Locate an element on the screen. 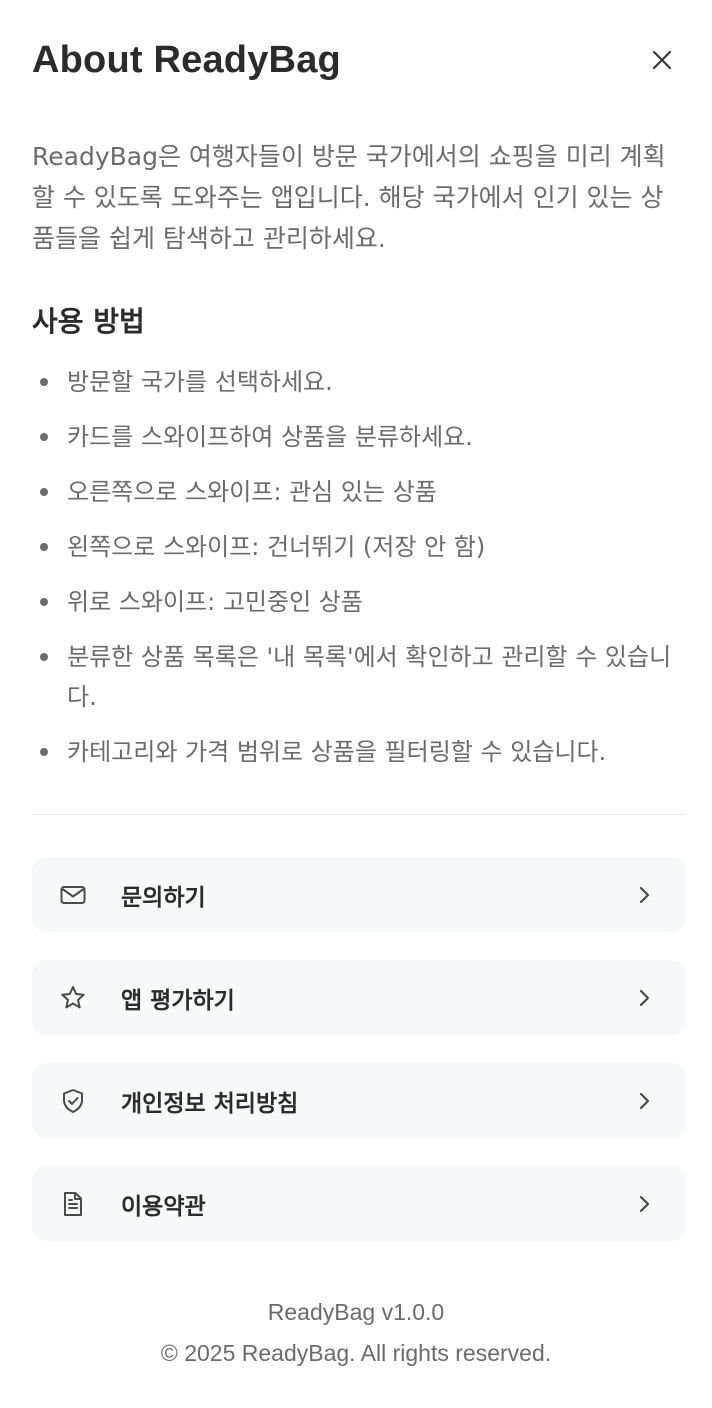 The height and width of the screenshot is (1408, 712). howto-item-text: 왼쪽으로 스와이프: 건너뛰기 (저장 안 함) is located at coordinates (276, 547).